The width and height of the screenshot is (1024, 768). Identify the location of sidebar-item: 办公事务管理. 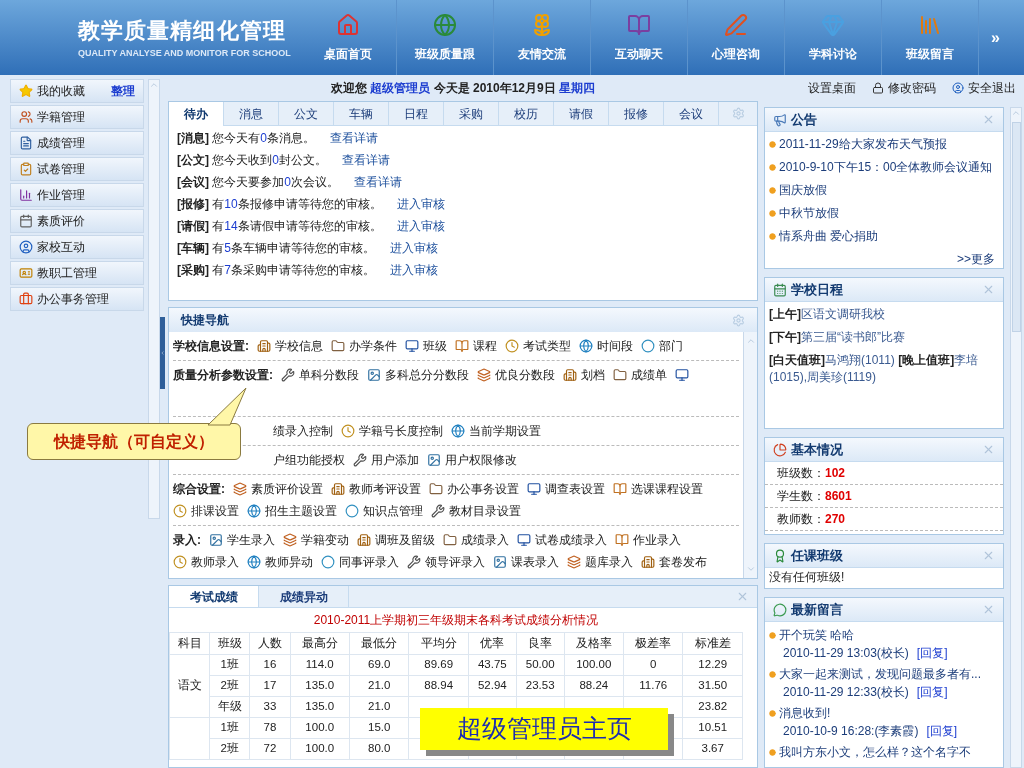
(77, 299).